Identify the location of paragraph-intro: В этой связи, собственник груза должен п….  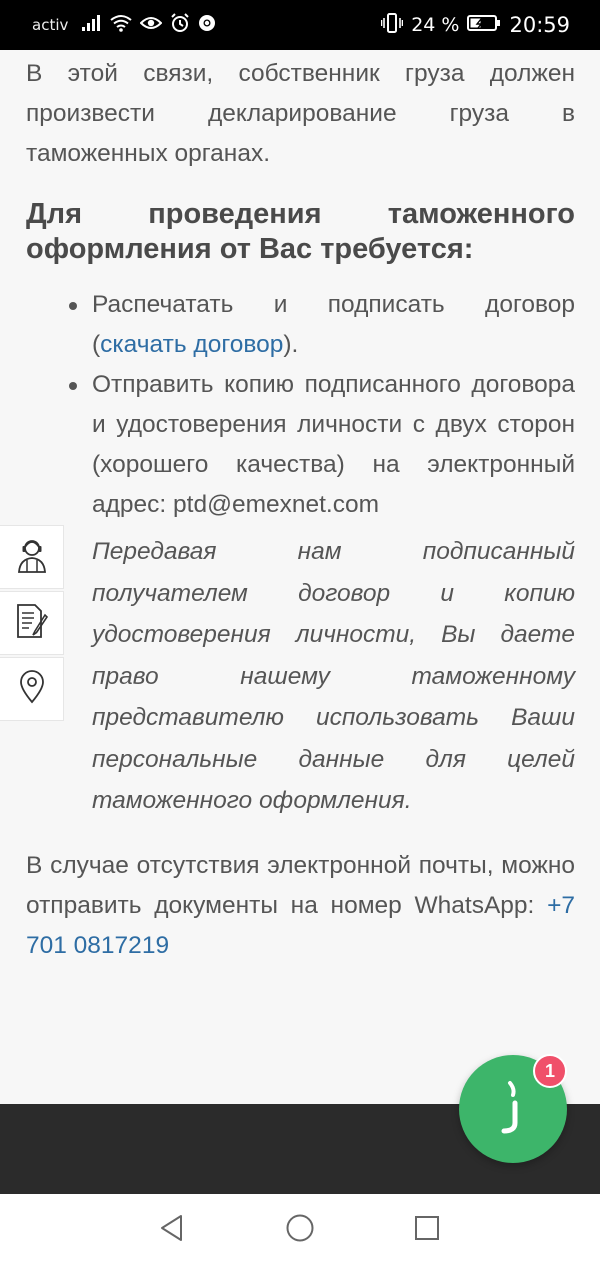
(300, 113).